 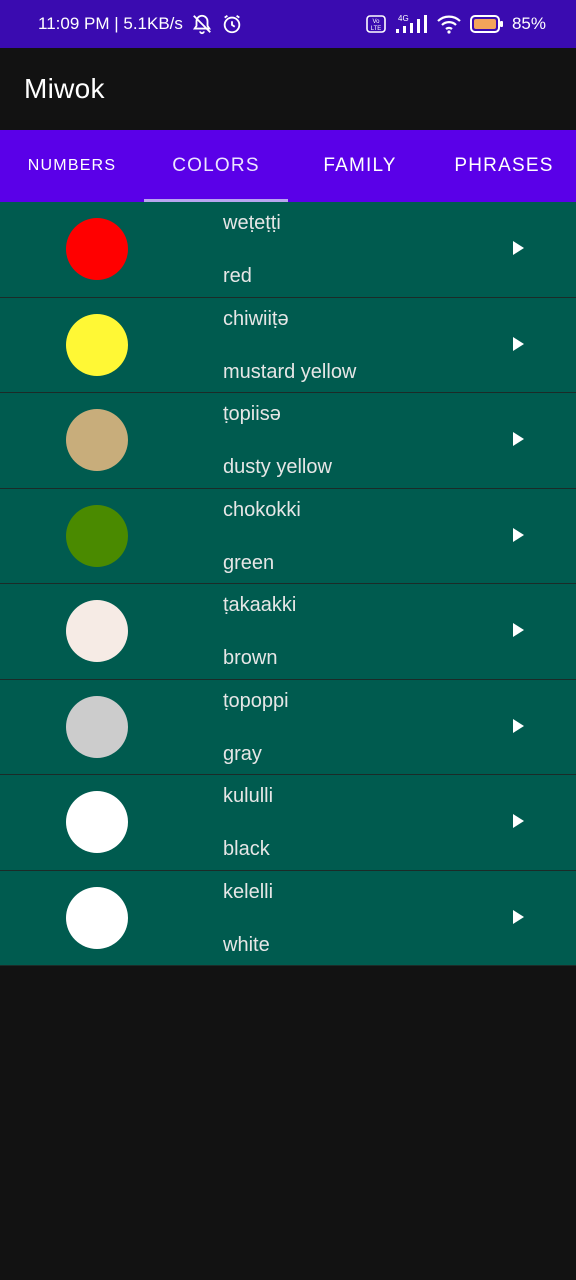 I want to click on svg-text: LTE, so click(x=376, y=29).